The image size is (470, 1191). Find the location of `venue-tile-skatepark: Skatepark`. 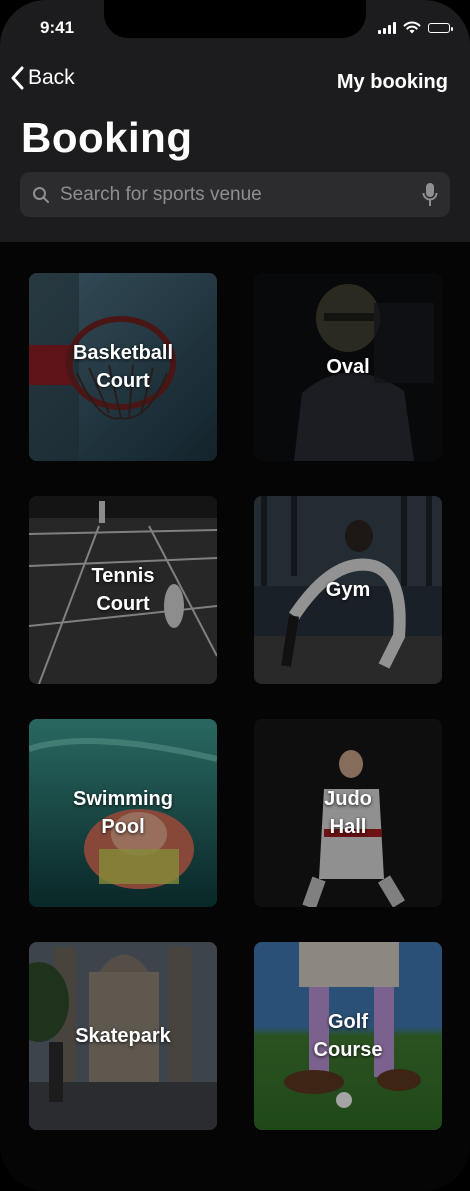

venue-tile-skatepark: Skatepark is located at coordinates (123, 1036).